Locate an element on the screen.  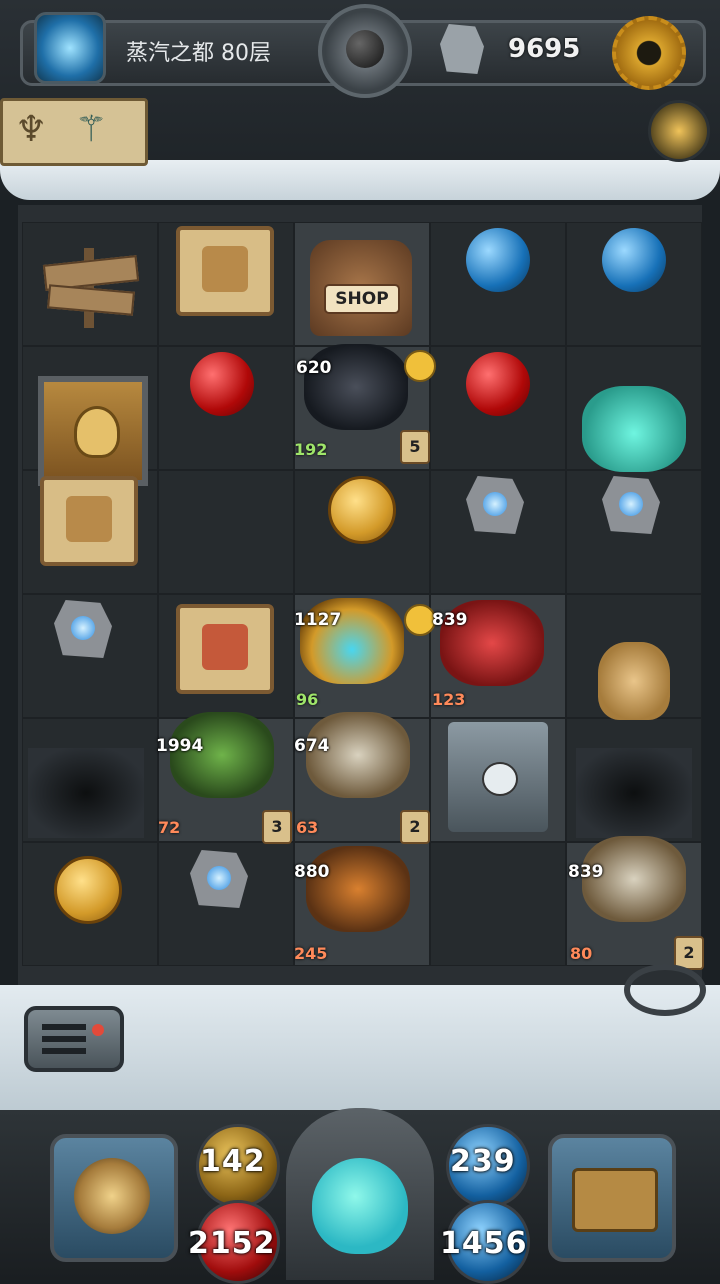
compass-helmet-icon is located at coordinates (112, 1196).